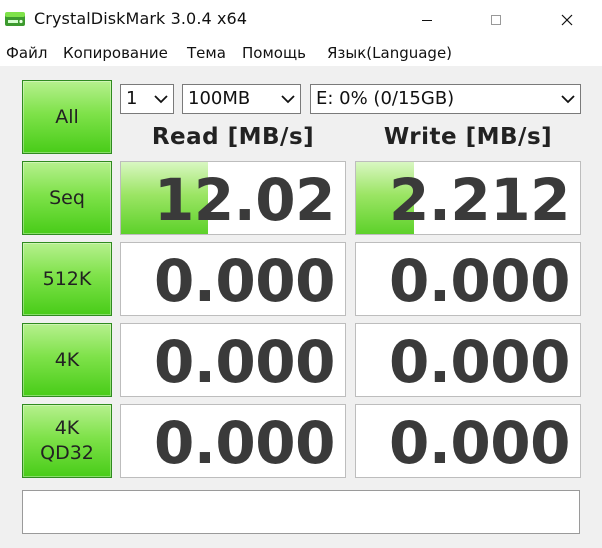 Image resolution: width=602 pixels, height=548 pixels. I want to click on test-count-value: 1, so click(132, 98).